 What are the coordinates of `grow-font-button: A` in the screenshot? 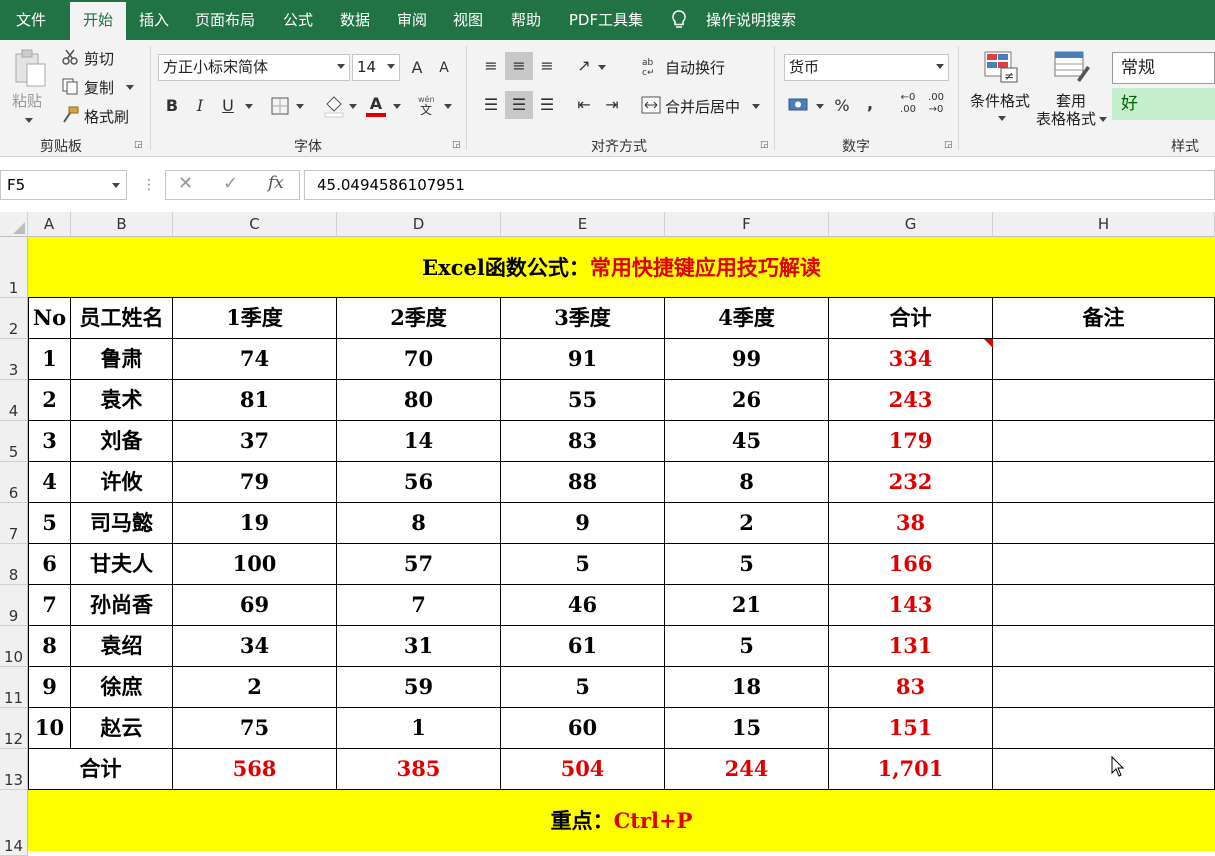 It's located at (417, 68).